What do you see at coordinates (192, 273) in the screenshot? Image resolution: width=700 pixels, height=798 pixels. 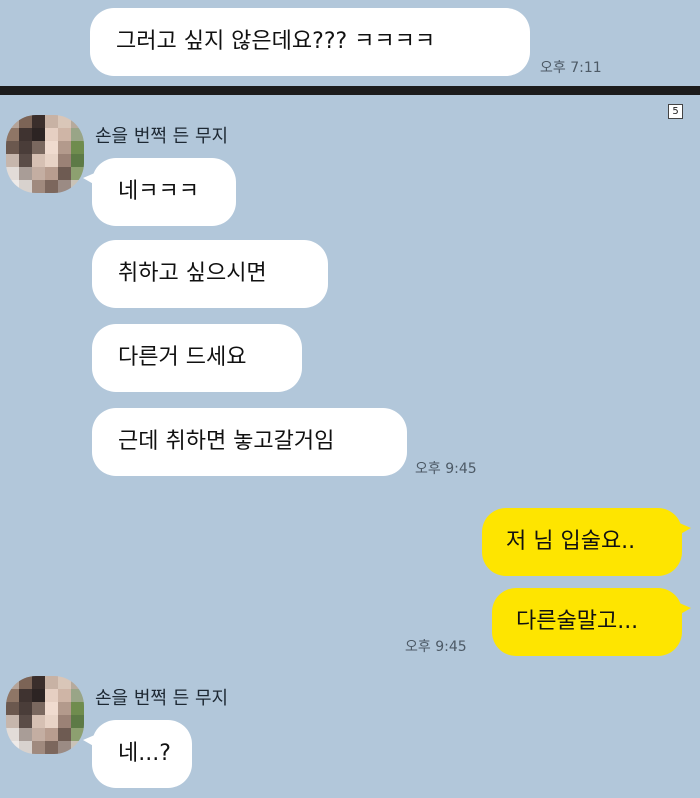 I see `message-text: 취하고 싶으시면` at bounding box center [192, 273].